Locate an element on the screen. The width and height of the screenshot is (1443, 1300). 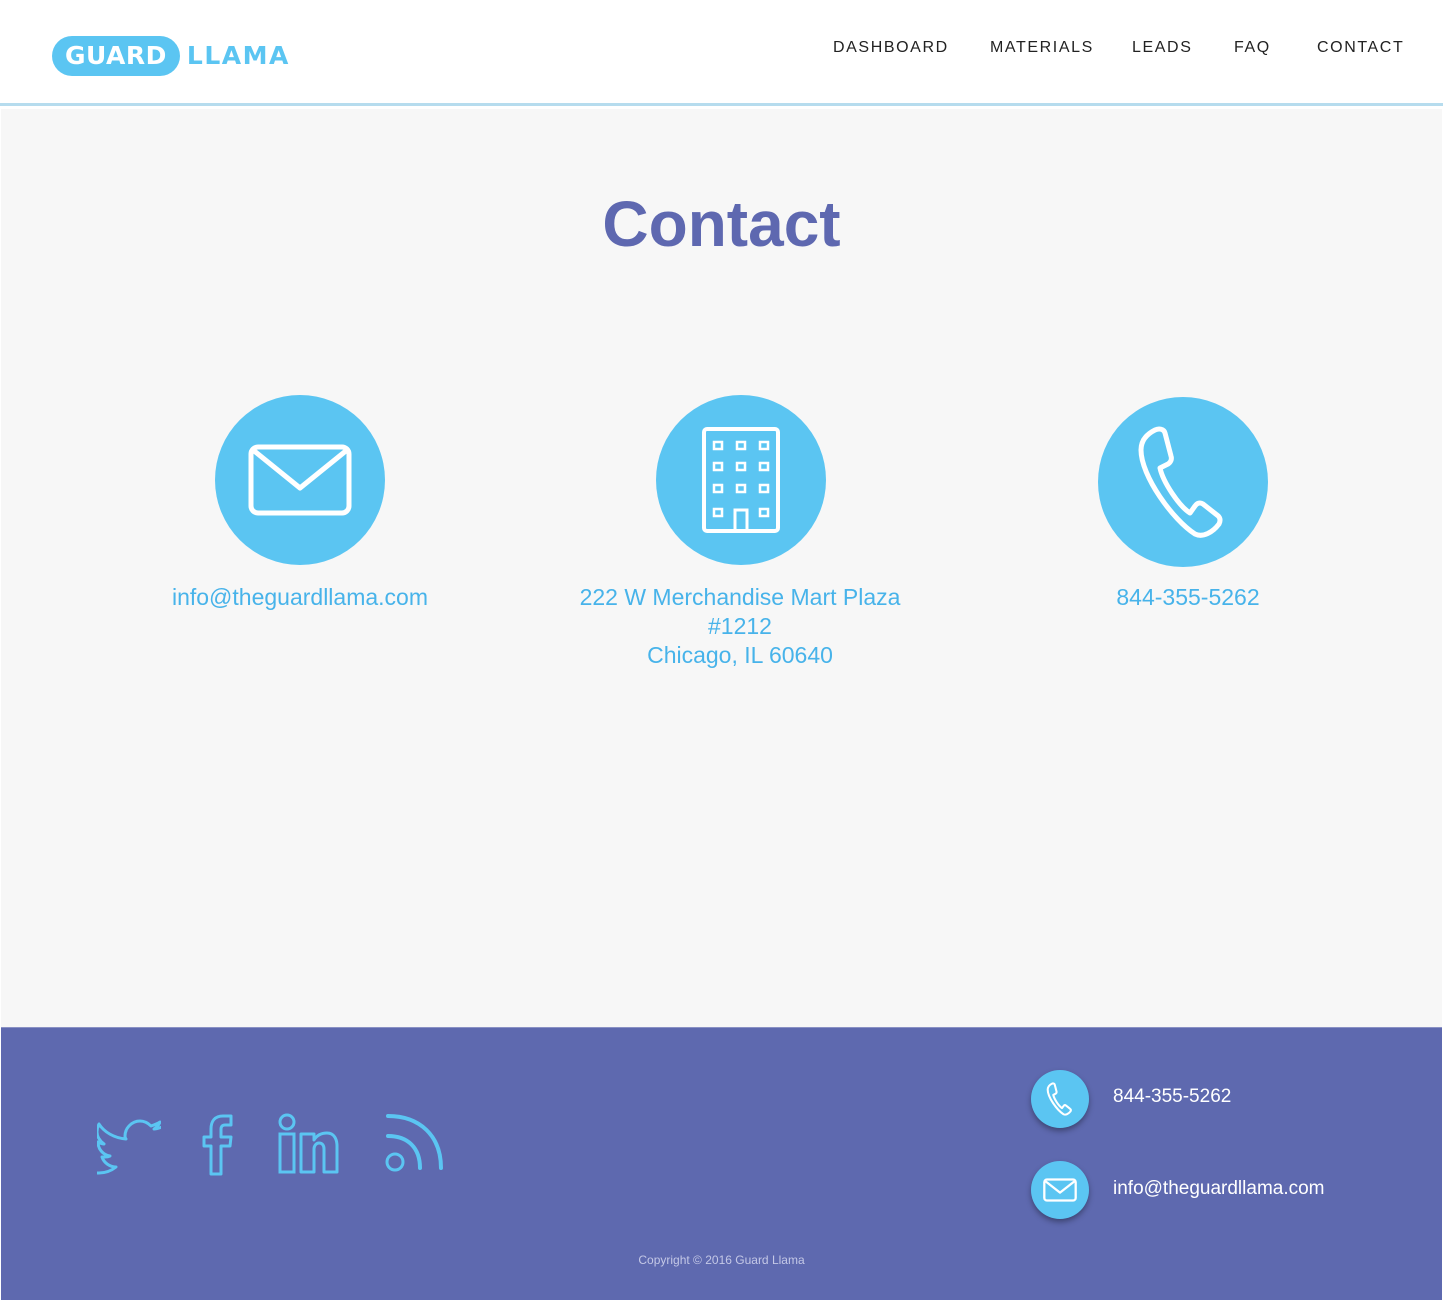
twitter-icon is located at coordinates (129, 1147).